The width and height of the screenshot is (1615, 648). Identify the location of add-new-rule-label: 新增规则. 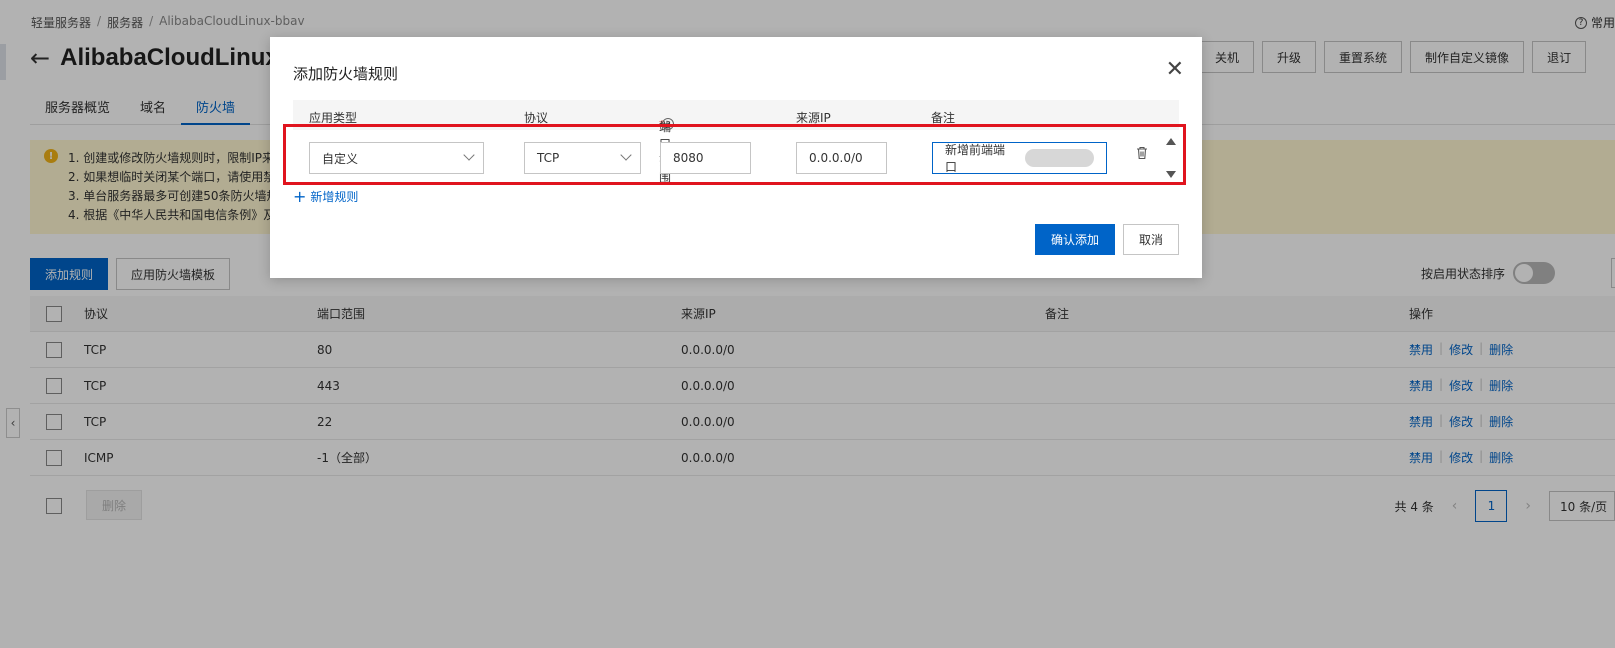
(334, 197).